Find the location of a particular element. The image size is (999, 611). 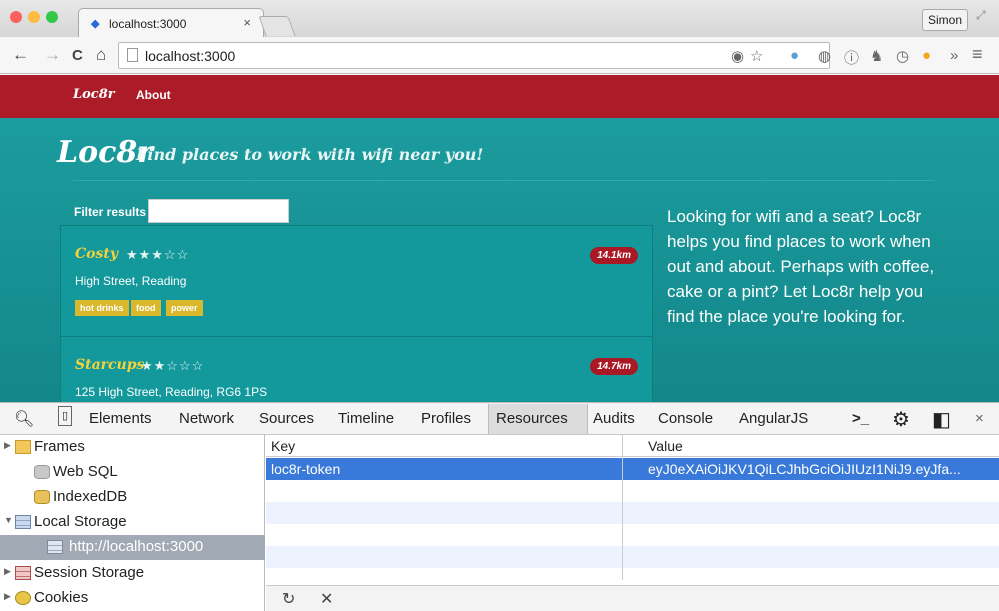

sidebar-item-indexeddb: IndexedDB is located at coordinates (132, 497).